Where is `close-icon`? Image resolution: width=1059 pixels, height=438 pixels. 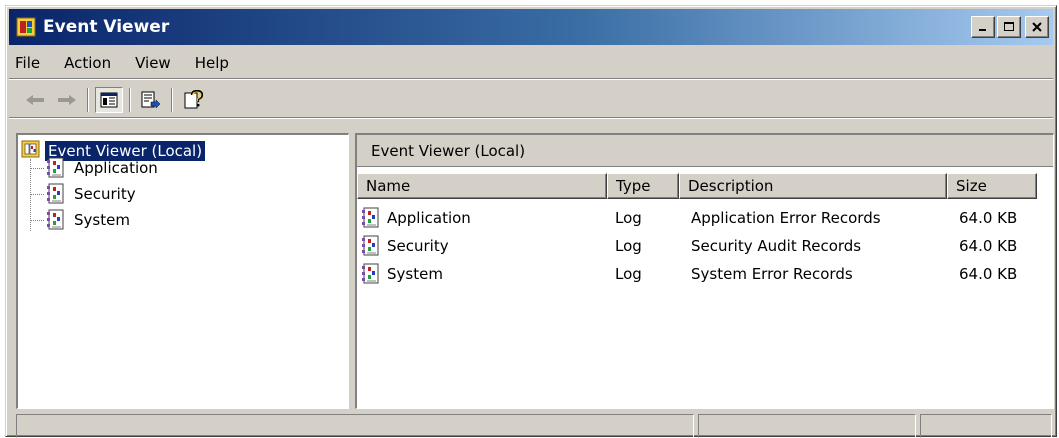
close-icon is located at coordinates (1037, 27).